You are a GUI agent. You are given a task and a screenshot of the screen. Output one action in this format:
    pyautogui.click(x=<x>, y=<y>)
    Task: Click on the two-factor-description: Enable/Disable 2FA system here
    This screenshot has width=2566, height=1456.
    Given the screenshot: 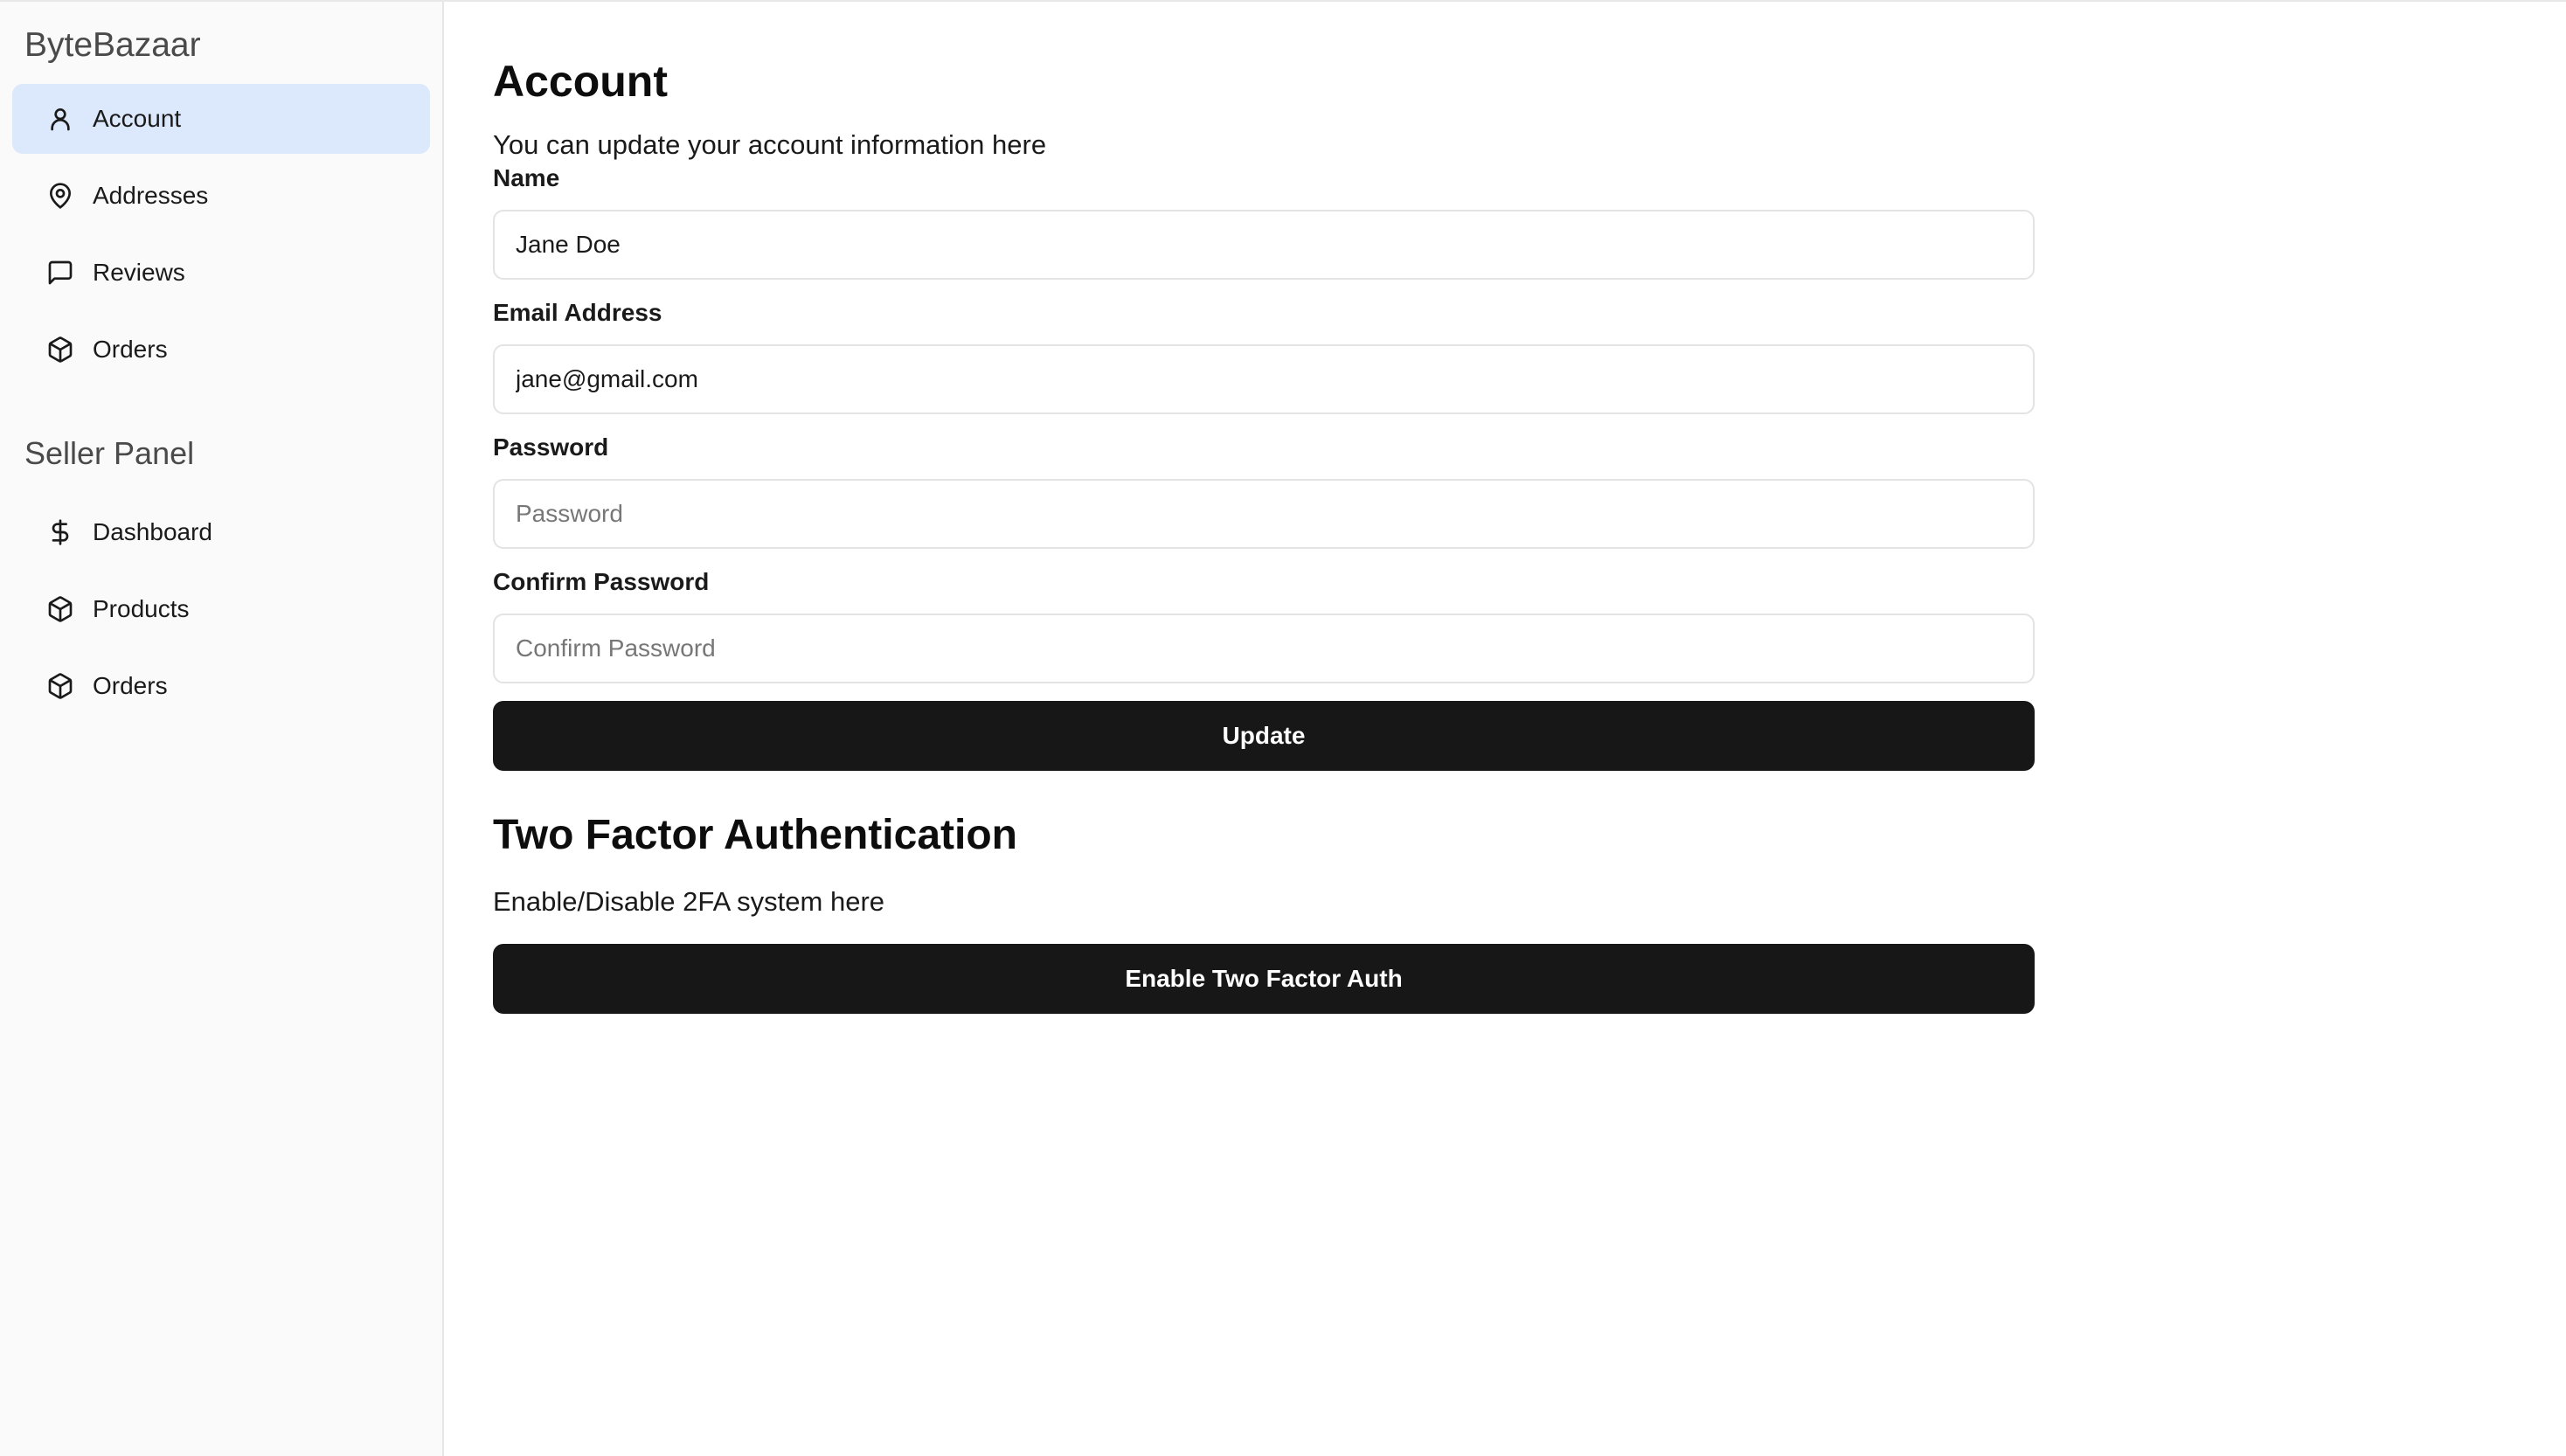 What is the action you would take?
    pyautogui.click(x=689, y=901)
    